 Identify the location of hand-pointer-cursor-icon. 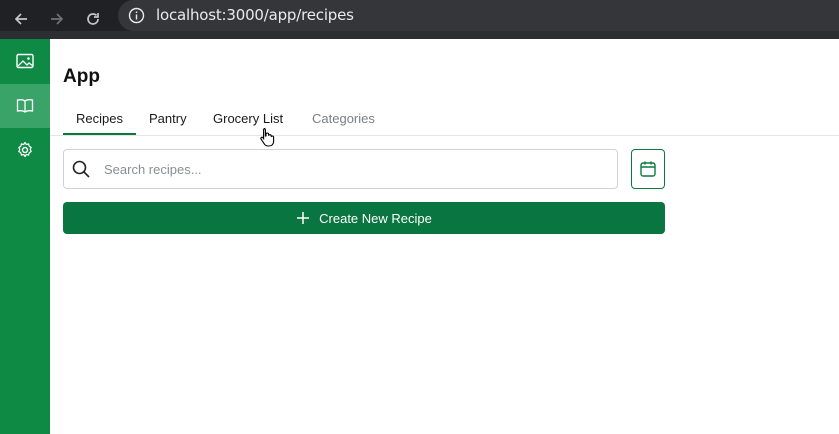
(267, 137).